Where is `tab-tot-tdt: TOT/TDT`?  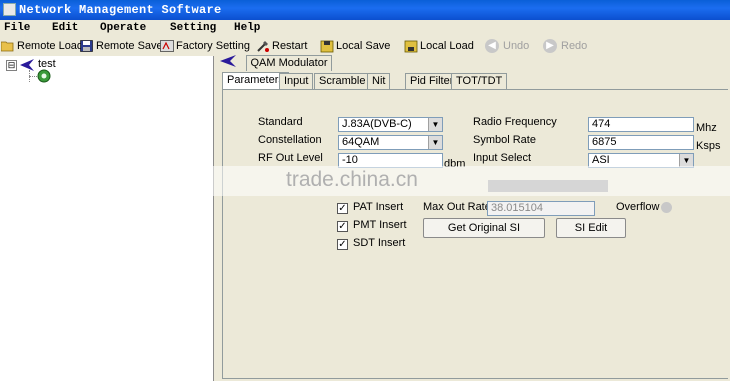
tab-tot-tdt: TOT/TDT is located at coordinates (479, 81).